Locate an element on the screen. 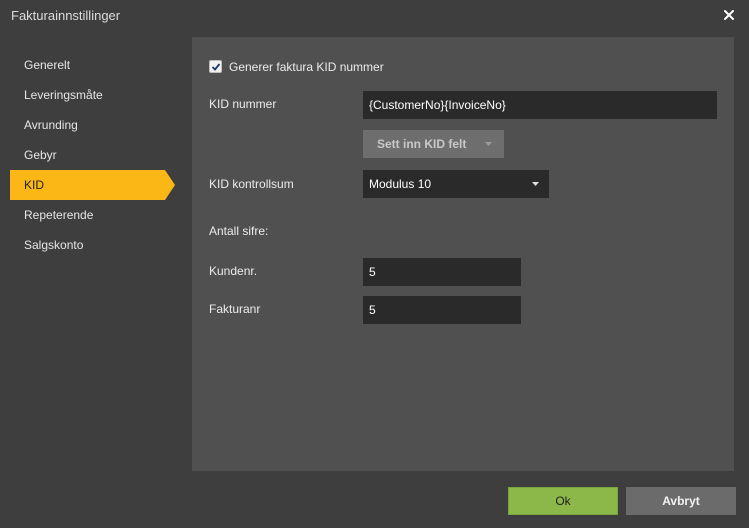 The width and height of the screenshot is (749, 528). sidebar-item-label: Leveringsmåte is located at coordinates (63, 95).